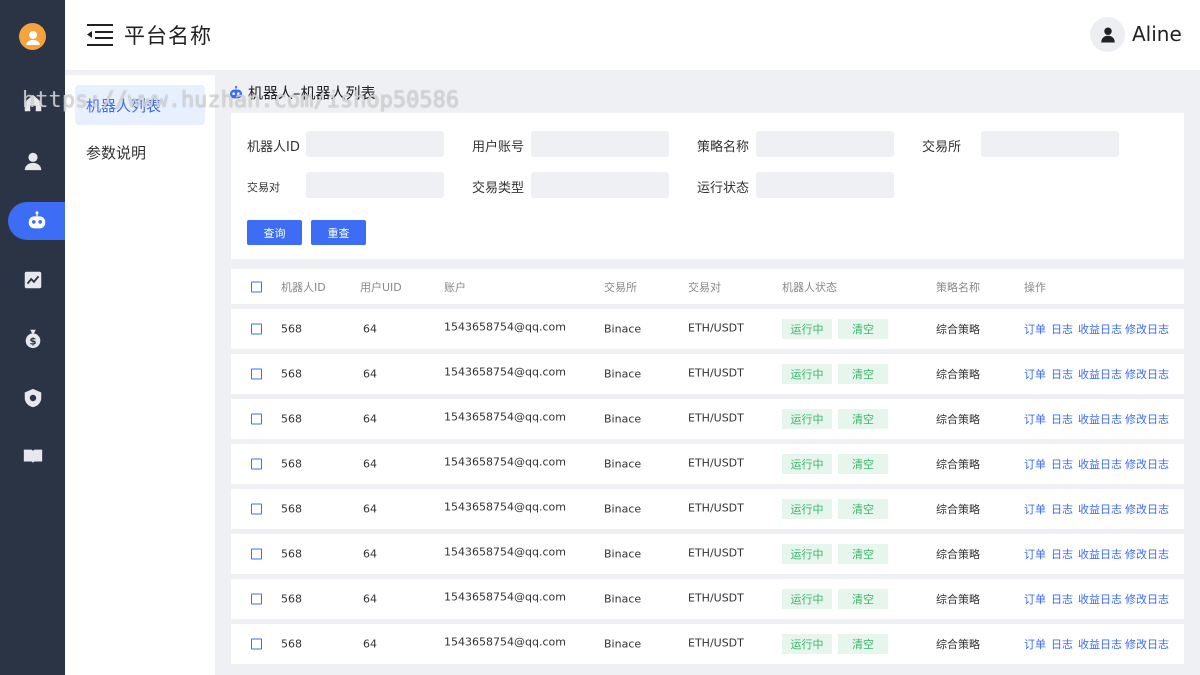  Describe the element at coordinates (140, 152) in the screenshot. I see `subnav-item-param-doc: 参数说明` at that location.